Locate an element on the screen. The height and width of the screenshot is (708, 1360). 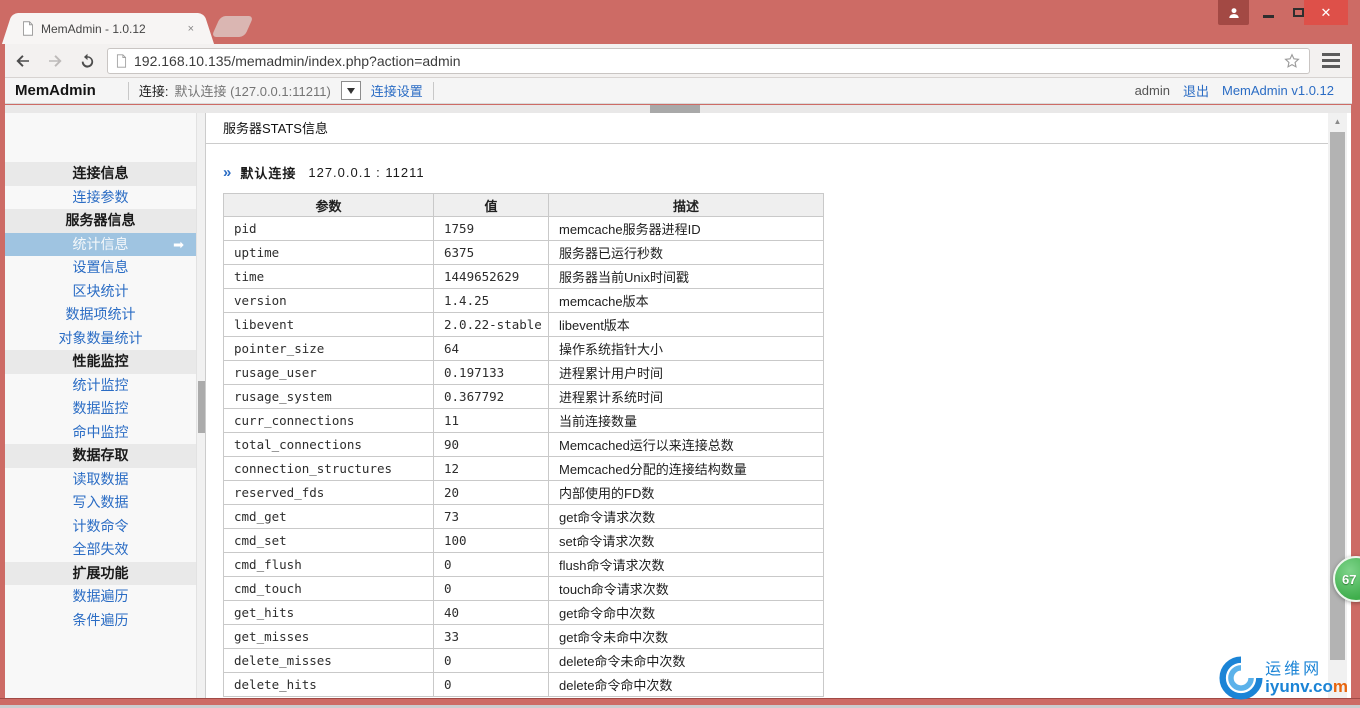
browser-tab: MemAdmin - 1.0.12 × is located at coordinates (108, 28).